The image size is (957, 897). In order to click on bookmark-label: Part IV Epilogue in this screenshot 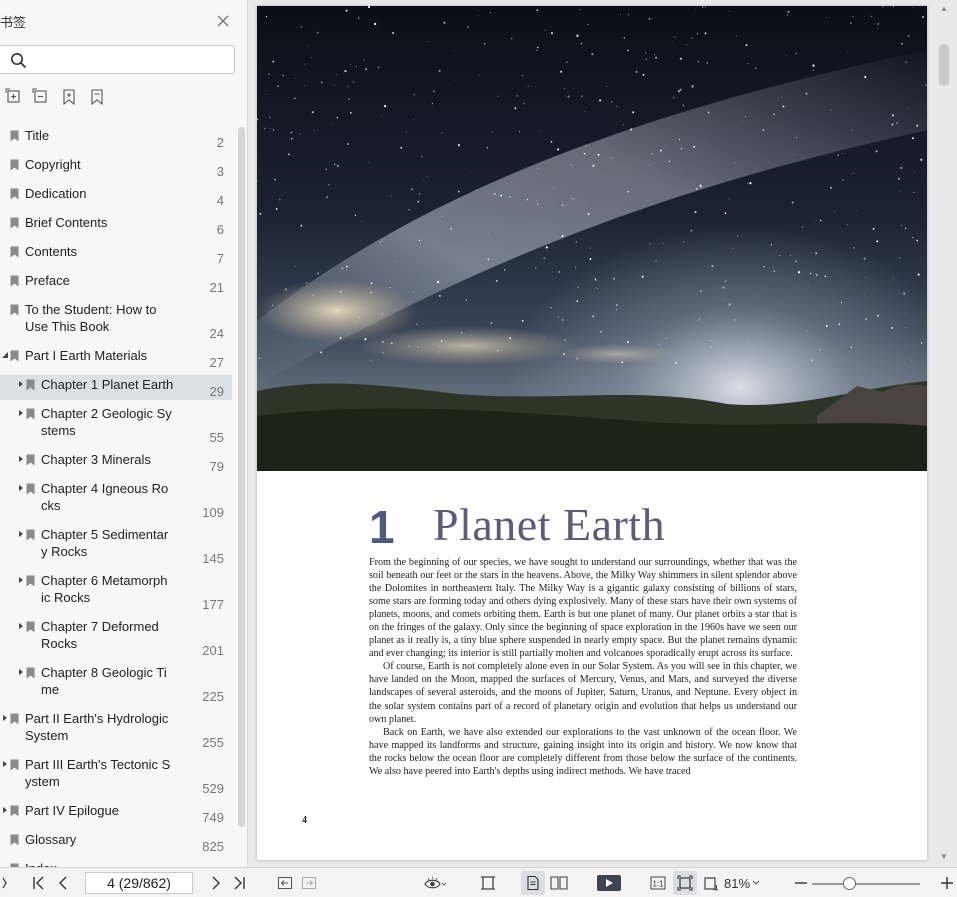, I will do `click(72, 810)`.